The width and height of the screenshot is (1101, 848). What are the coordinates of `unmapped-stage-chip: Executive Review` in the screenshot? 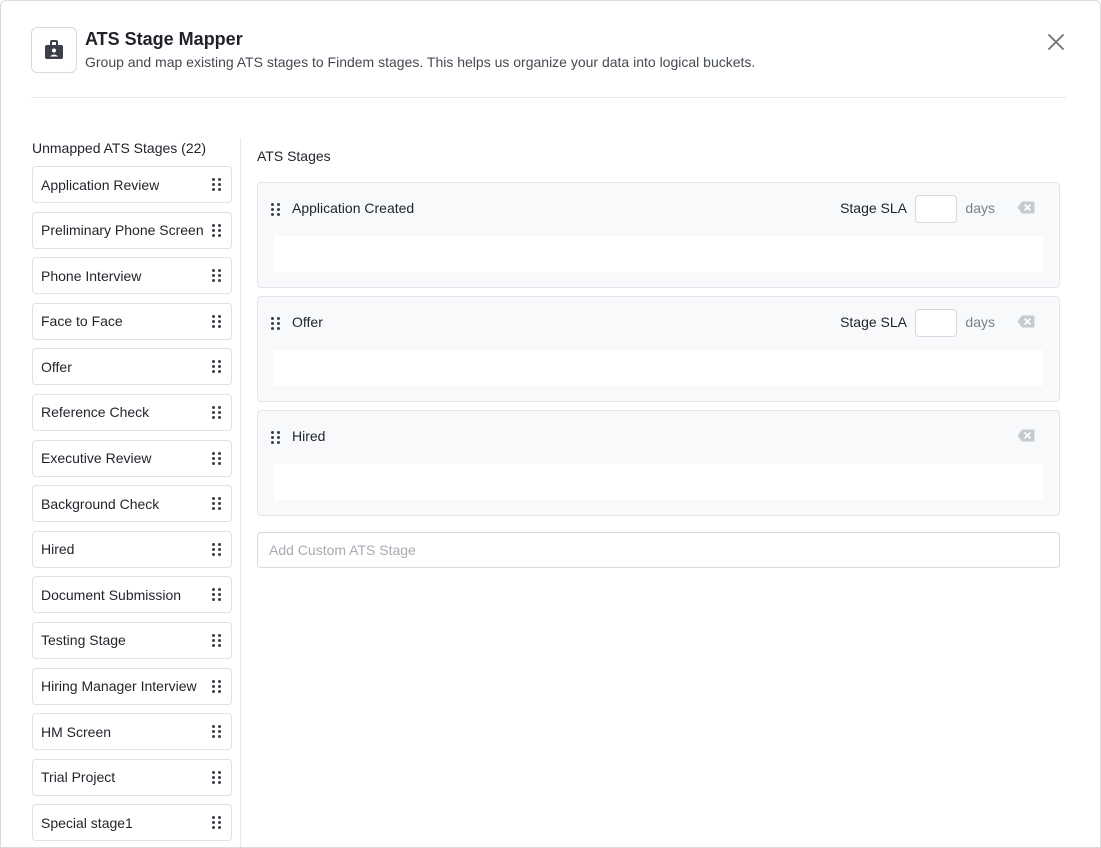 It's located at (132, 458).